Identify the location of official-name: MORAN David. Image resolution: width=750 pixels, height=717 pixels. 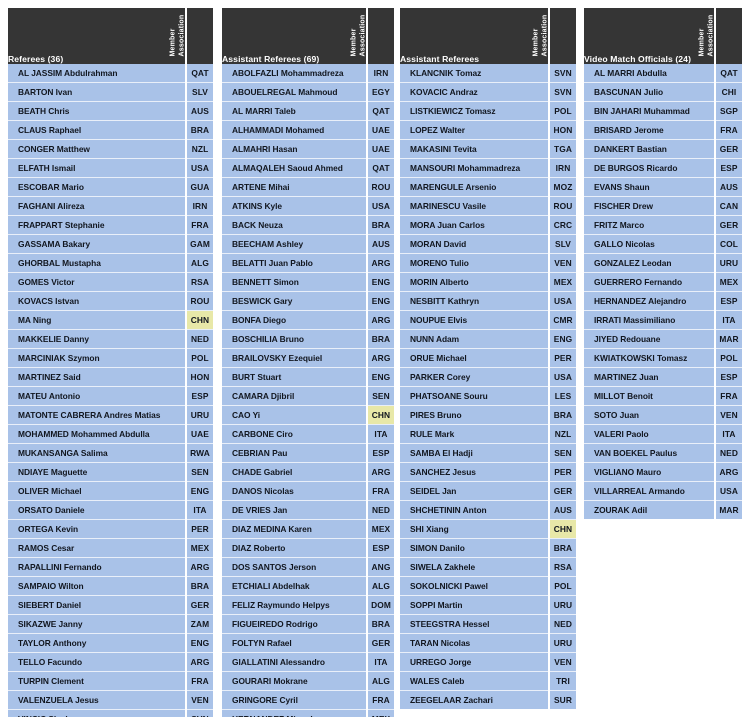
(474, 244).